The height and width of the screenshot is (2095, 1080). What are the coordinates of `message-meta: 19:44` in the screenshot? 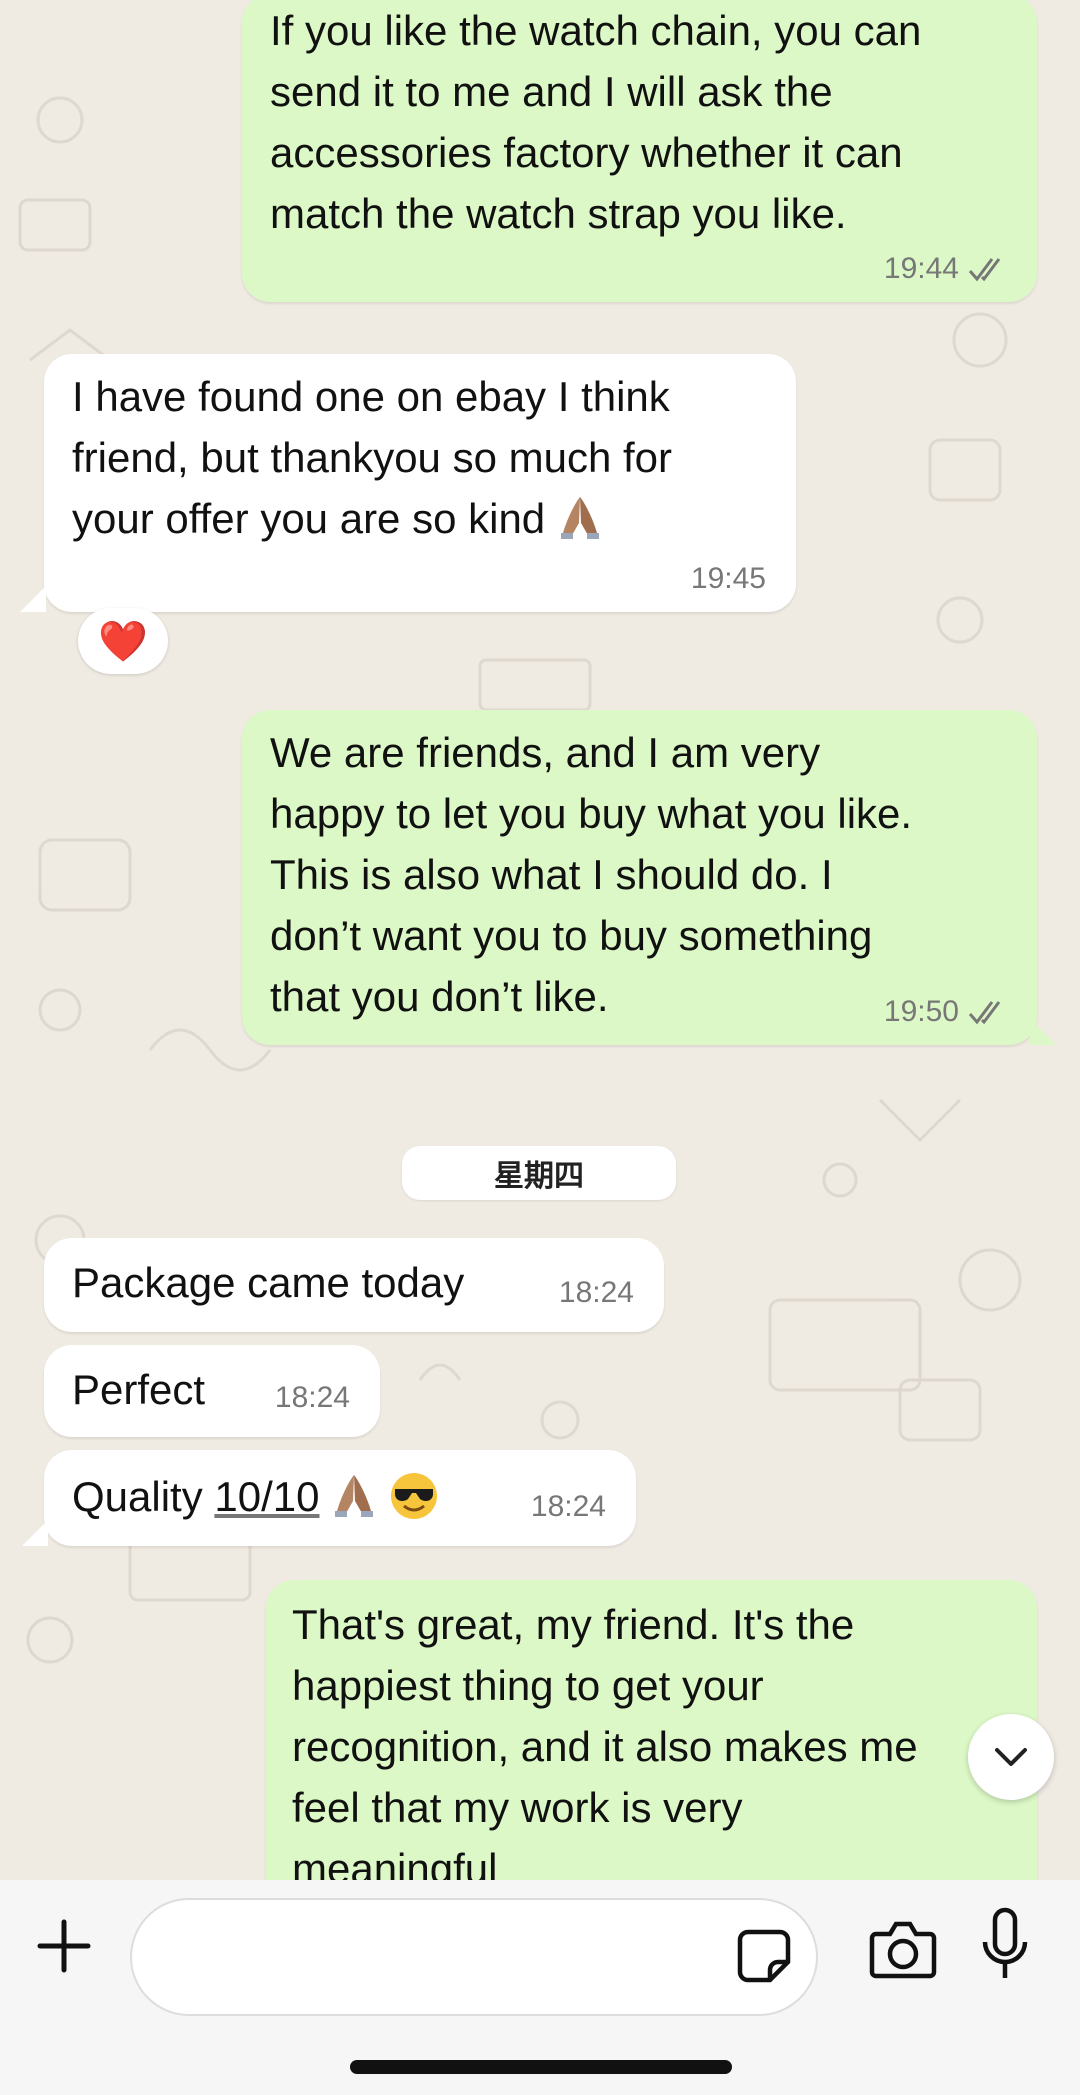 It's located at (945, 269).